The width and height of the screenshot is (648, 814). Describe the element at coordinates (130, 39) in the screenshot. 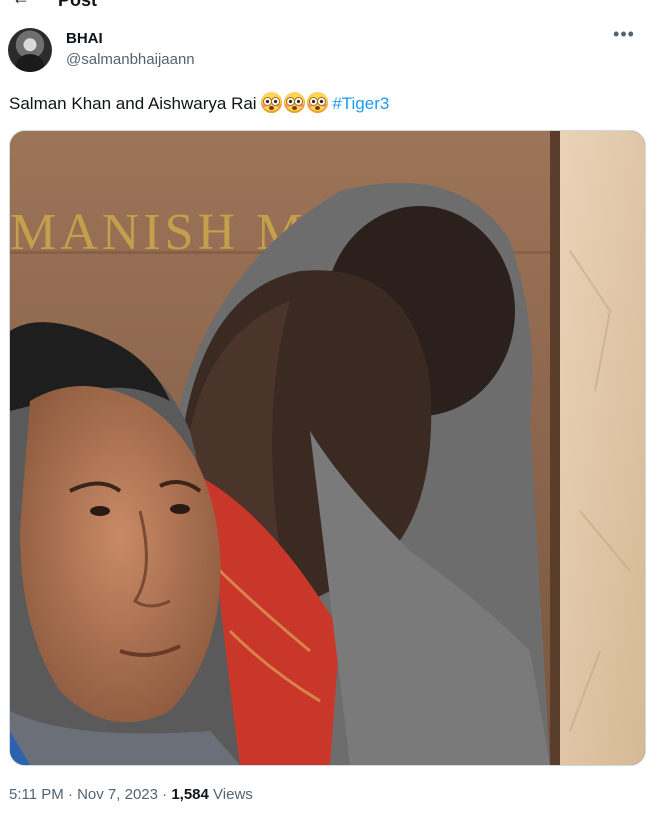

I see `author-display-name: BHAI` at that location.